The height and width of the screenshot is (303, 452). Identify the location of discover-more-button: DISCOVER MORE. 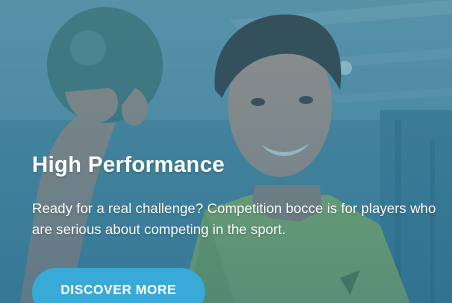
(118, 285).